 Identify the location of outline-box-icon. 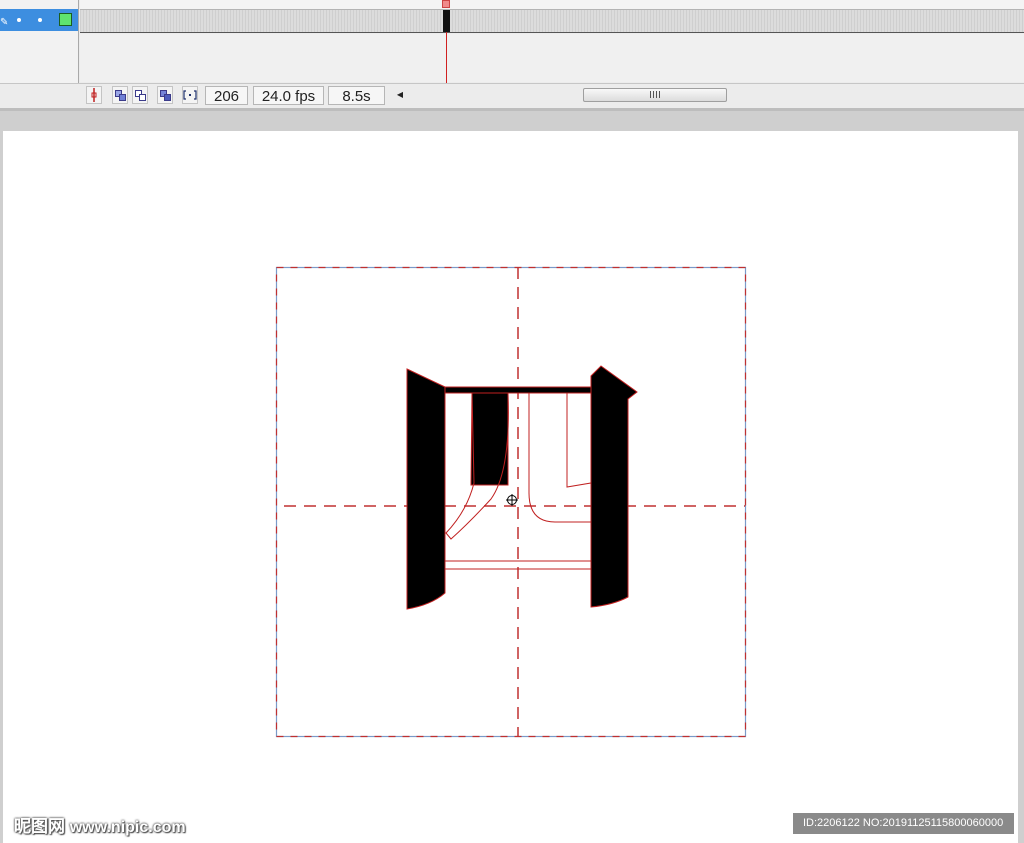
(65, 19).